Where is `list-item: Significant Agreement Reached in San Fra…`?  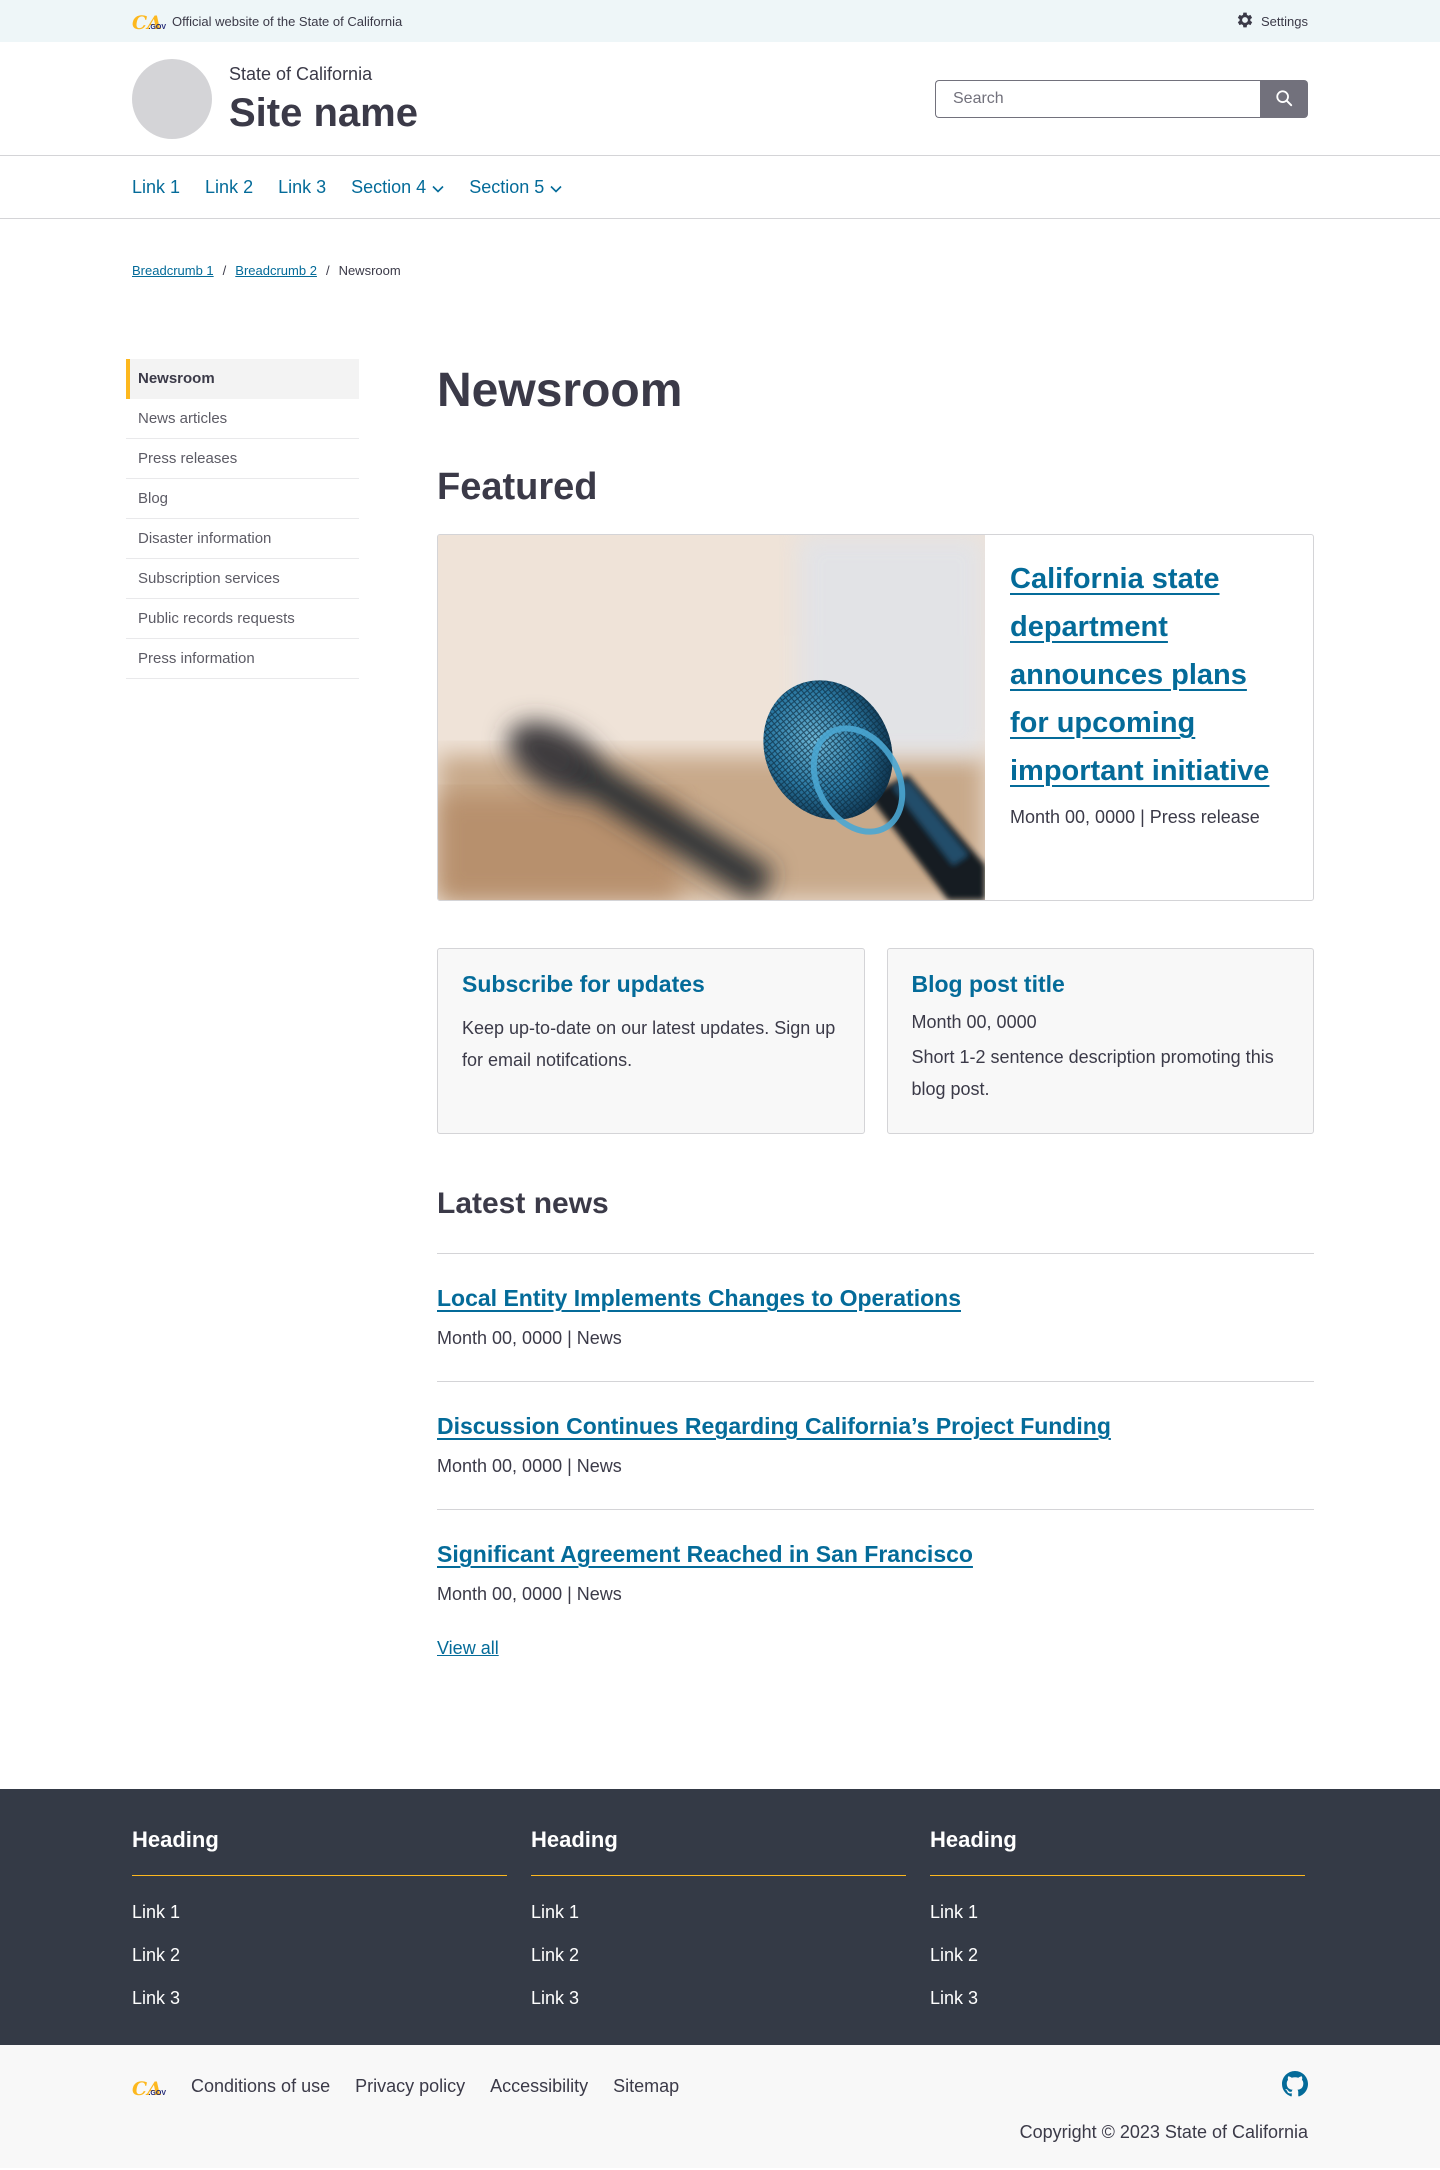 list-item: Significant Agreement Reached in San Fra… is located at coordinates (875, 1574).